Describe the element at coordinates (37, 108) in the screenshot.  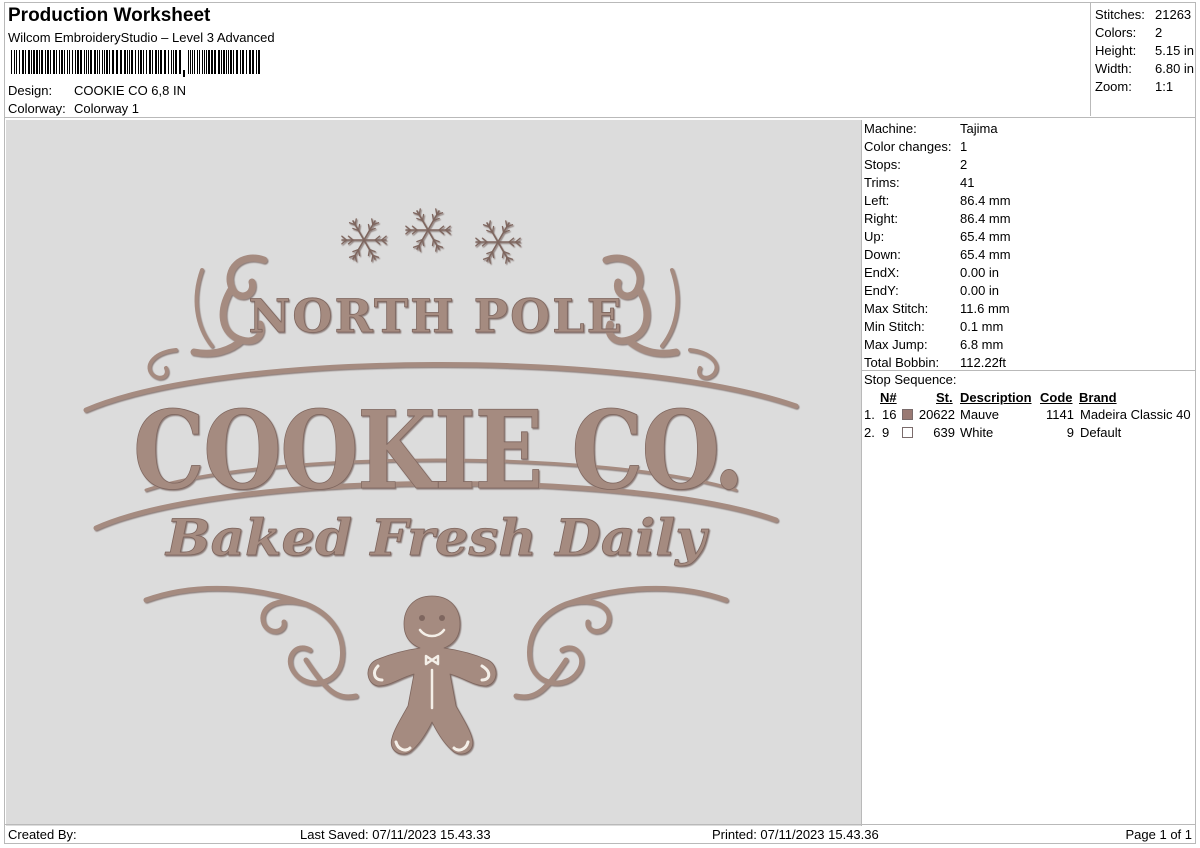
I see `colorway-label: Colorway:` at that location.